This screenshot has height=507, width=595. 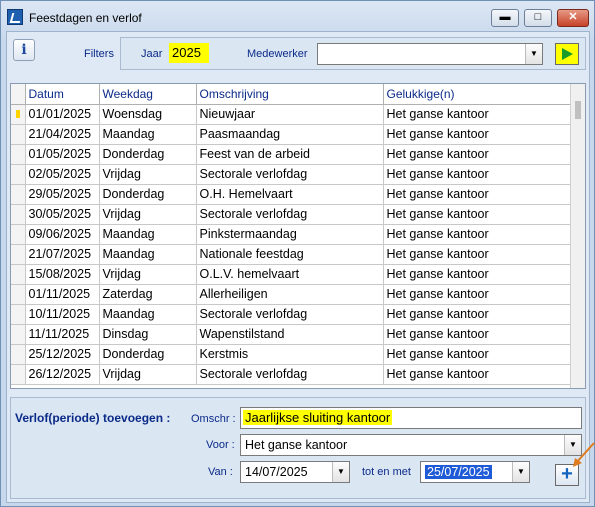 I want to click on cell-omschrijving: Pinkstermaandag, so click(x=290, y=234).